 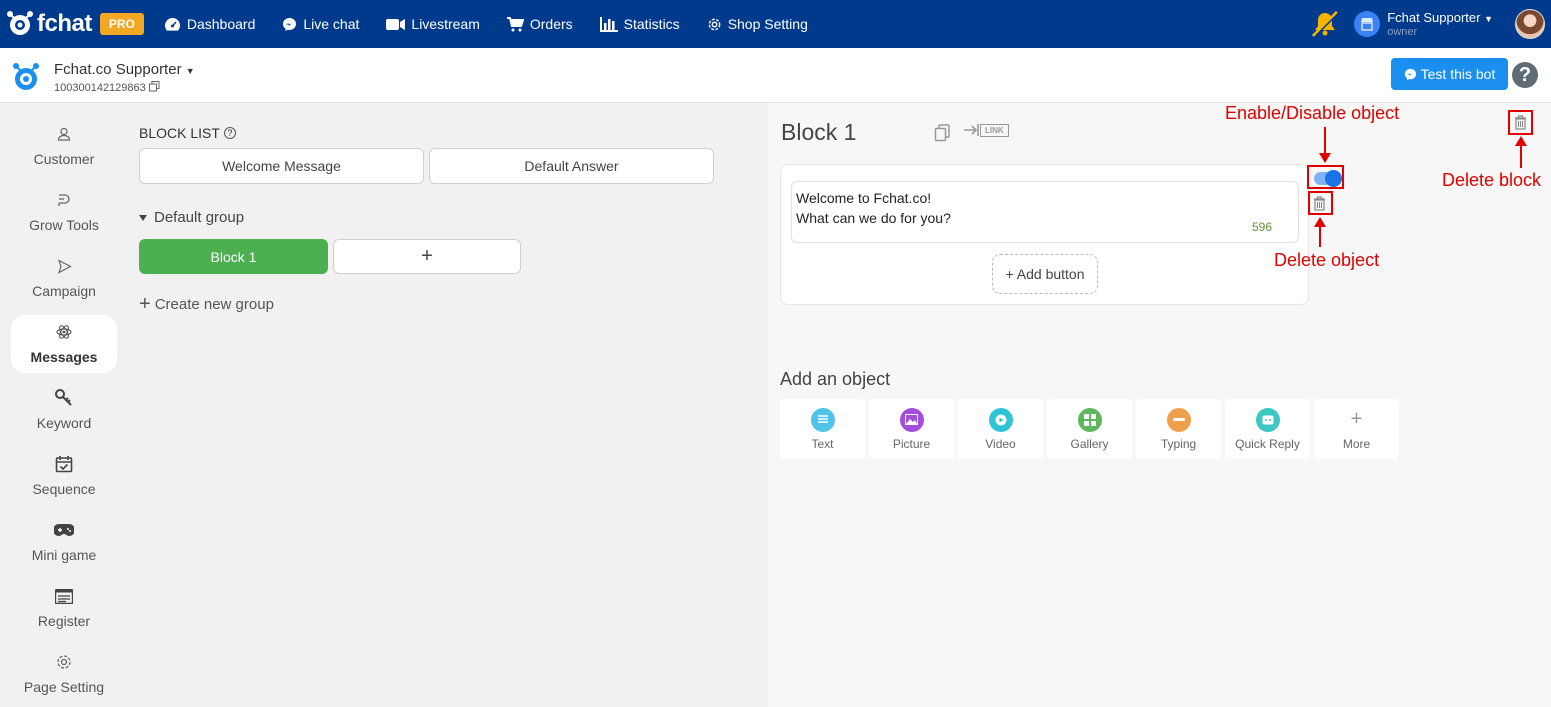 What do you see at coordinates (64, 291) in the screenshot?
I see `sidebar-item-label: Campaign` at bounding box center [64, 291].